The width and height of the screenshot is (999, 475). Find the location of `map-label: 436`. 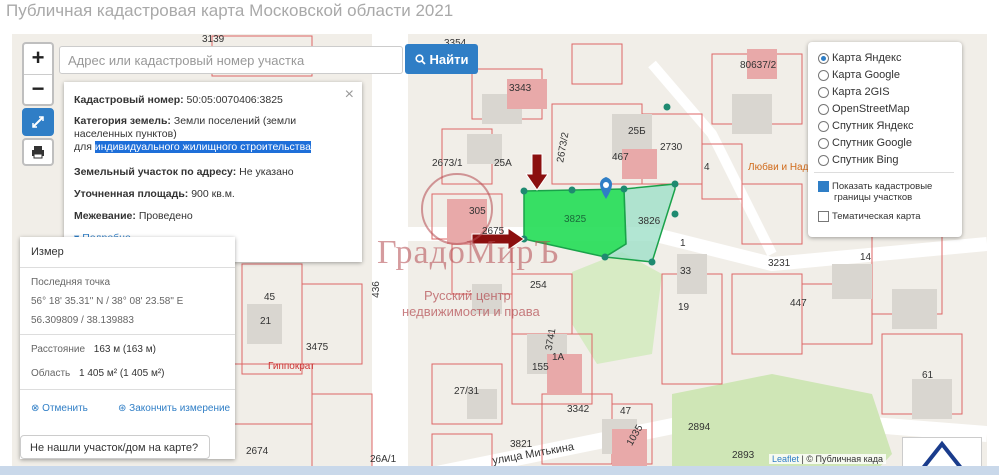

map-label: 436 is located at coordinates (376, 289).